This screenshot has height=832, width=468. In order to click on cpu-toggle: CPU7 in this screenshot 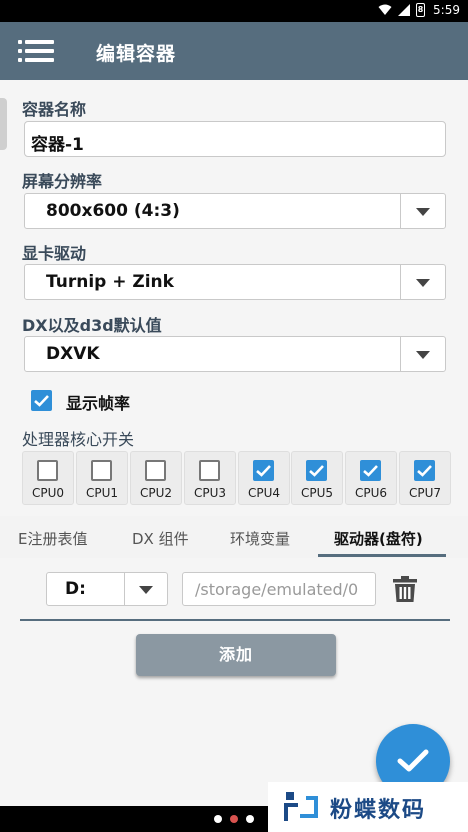, I will do `click(425, 478)`.